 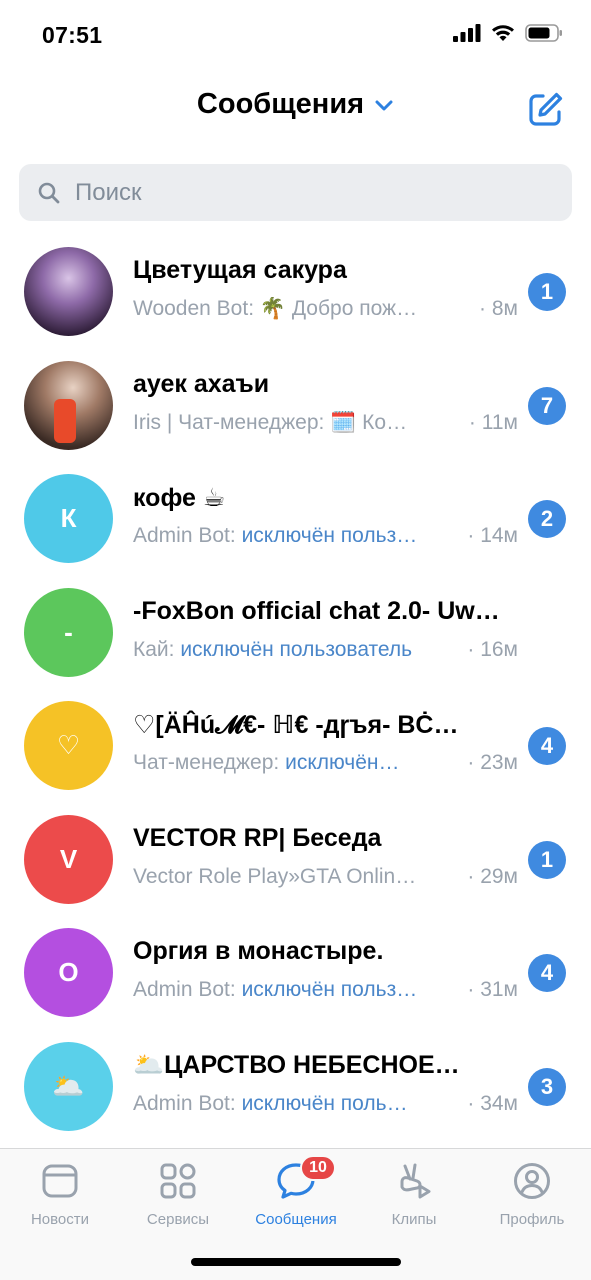 What do you see at coordinates (295, 36) in the screenshot?
I see `status-bar: 07:51` at bounding box center [295, 36].